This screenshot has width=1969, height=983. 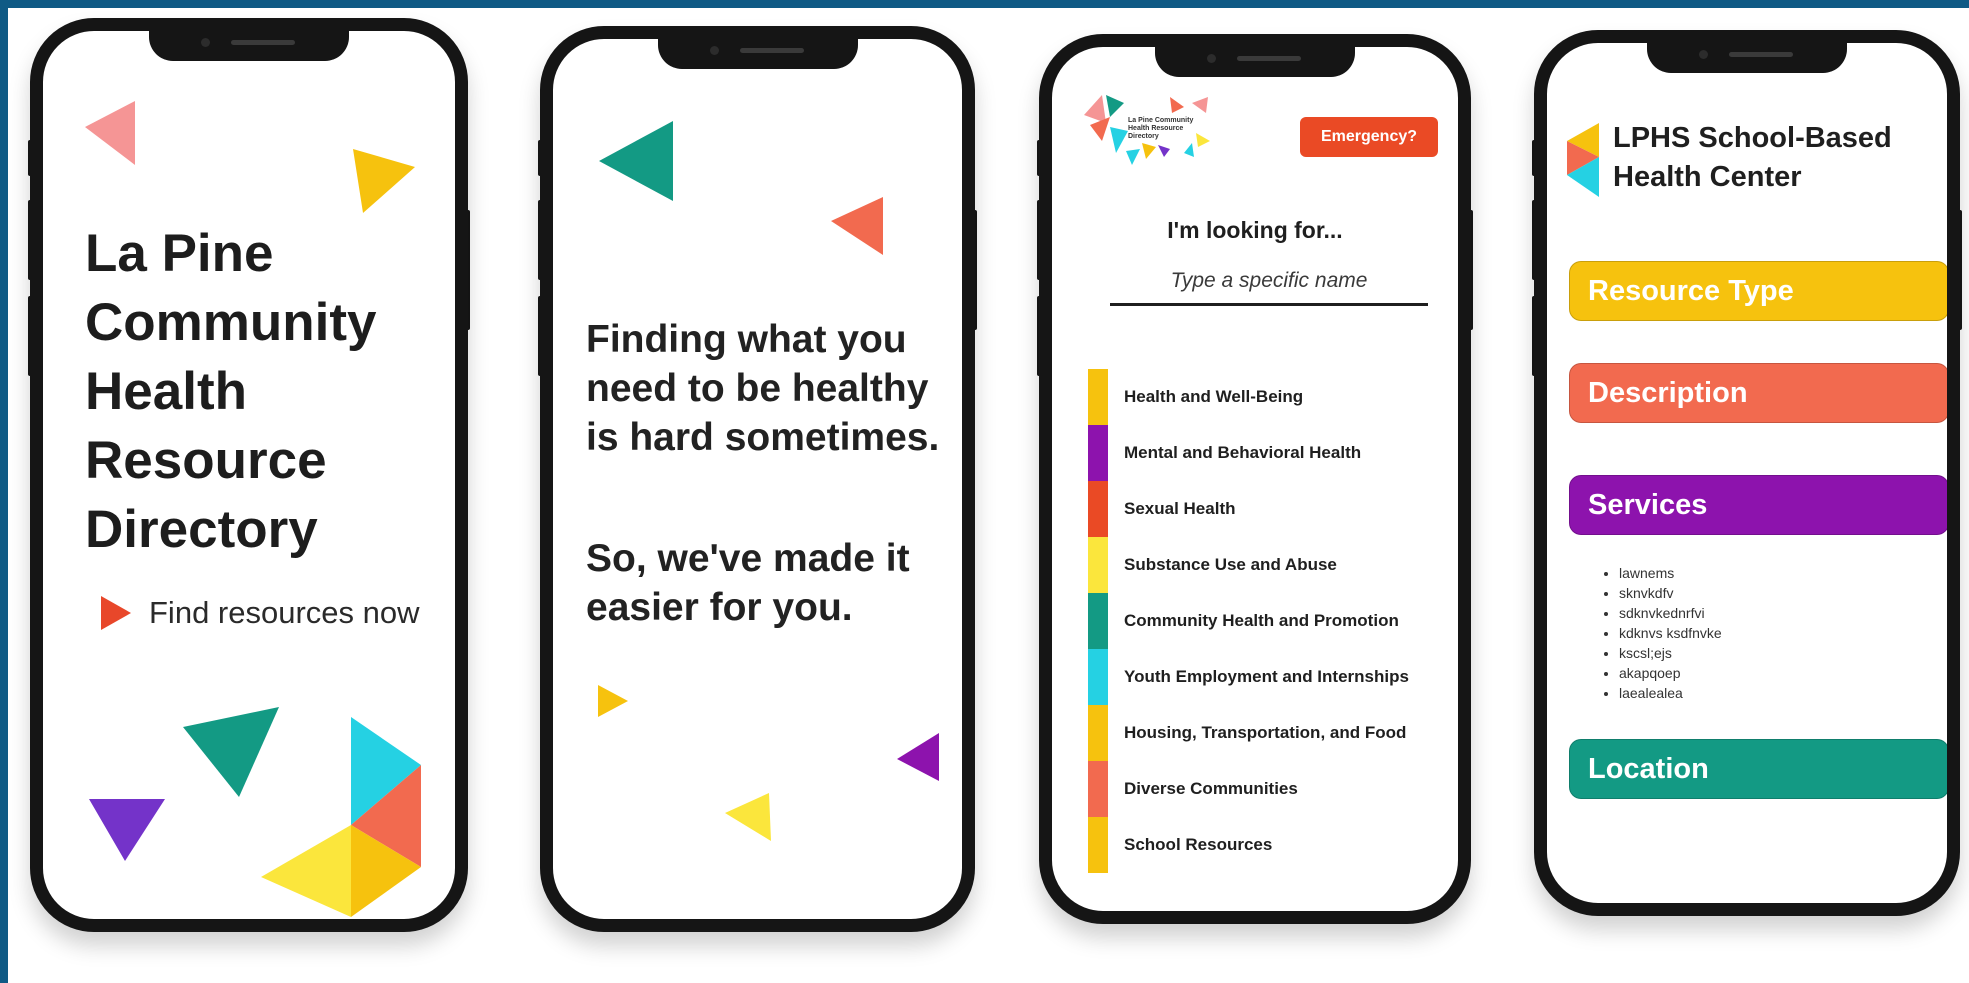 I want to click on category-item: Youth Employment and Internships, so click(x=1266, y=677).